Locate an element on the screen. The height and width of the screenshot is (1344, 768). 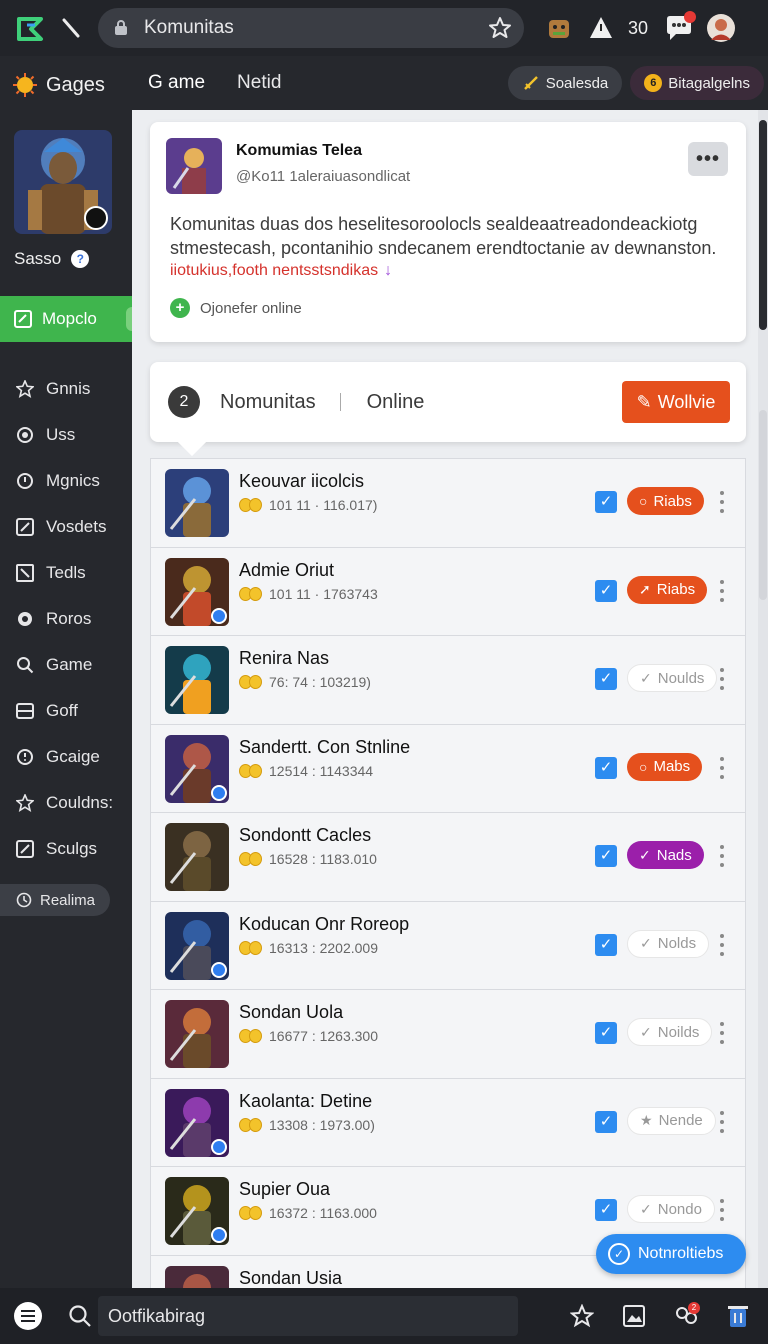
sidebar-item-vosdets: Vosdets is located at coordinates (66, 527).